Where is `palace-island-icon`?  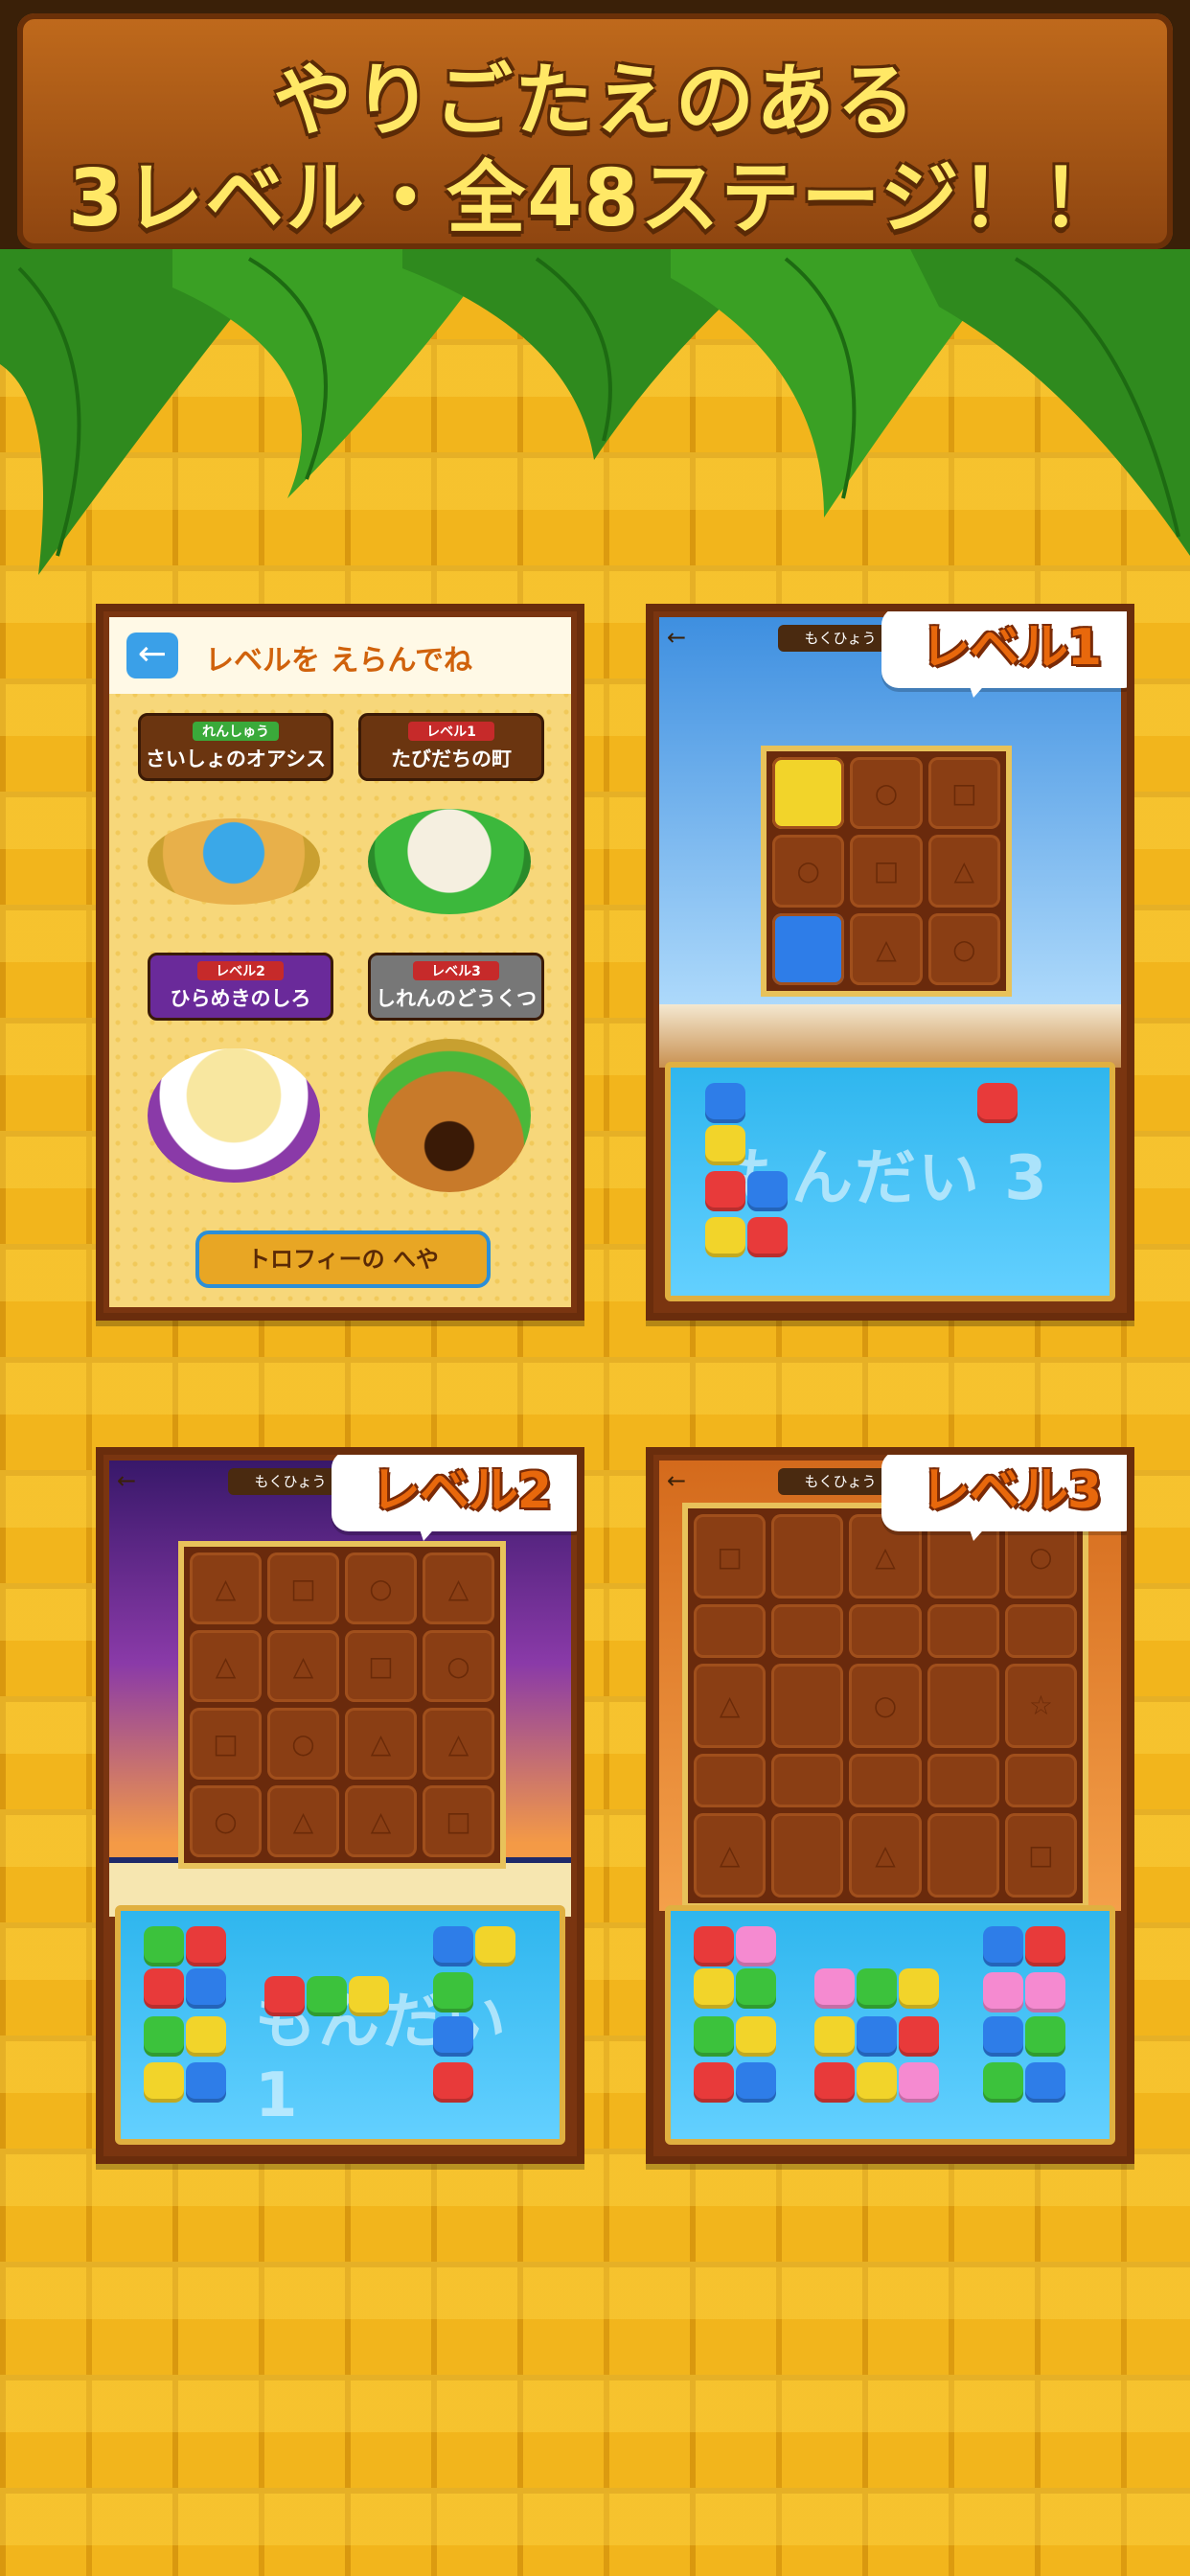
palace-island-icon is located at coordinates (234, 1115).